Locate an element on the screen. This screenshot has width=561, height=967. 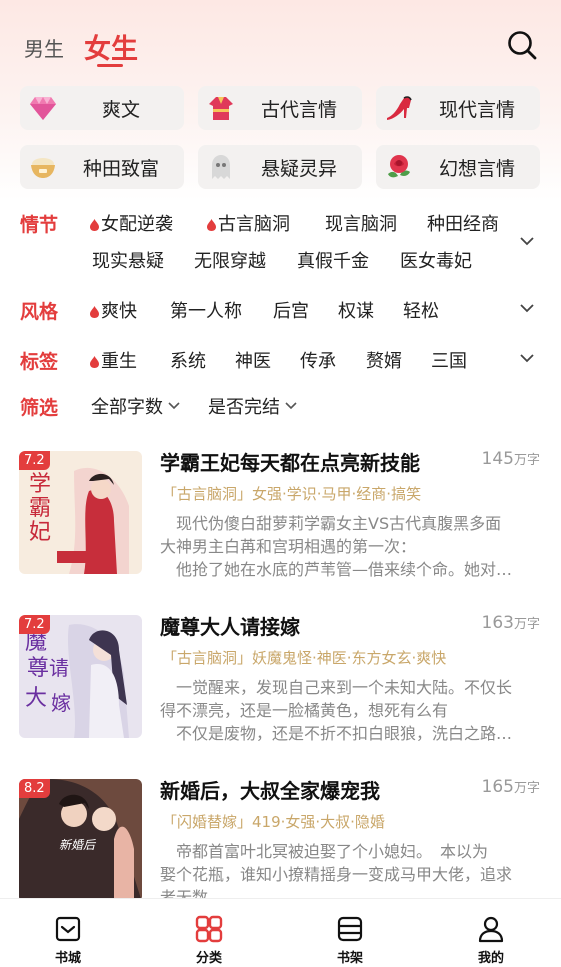
profile-icon is located at coordinates (491, 929).